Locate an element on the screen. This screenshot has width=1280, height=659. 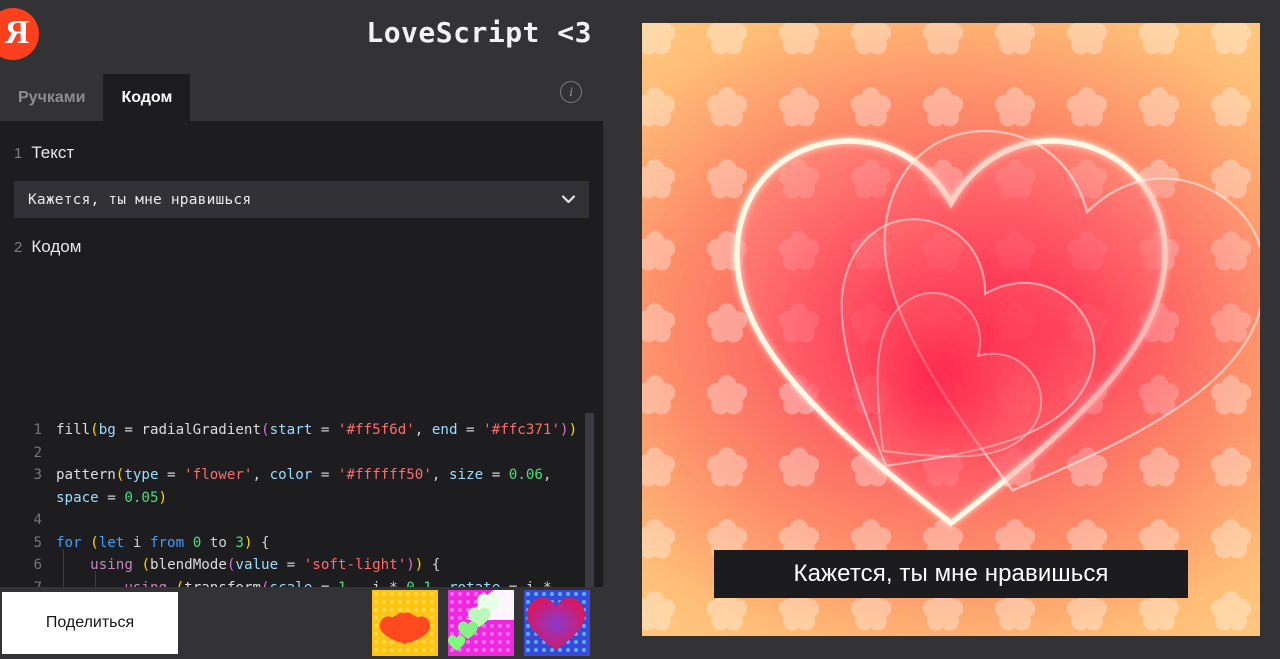
preview-caption-text: Кажется, ты мне нравишься is located at coordinates (951, 573).